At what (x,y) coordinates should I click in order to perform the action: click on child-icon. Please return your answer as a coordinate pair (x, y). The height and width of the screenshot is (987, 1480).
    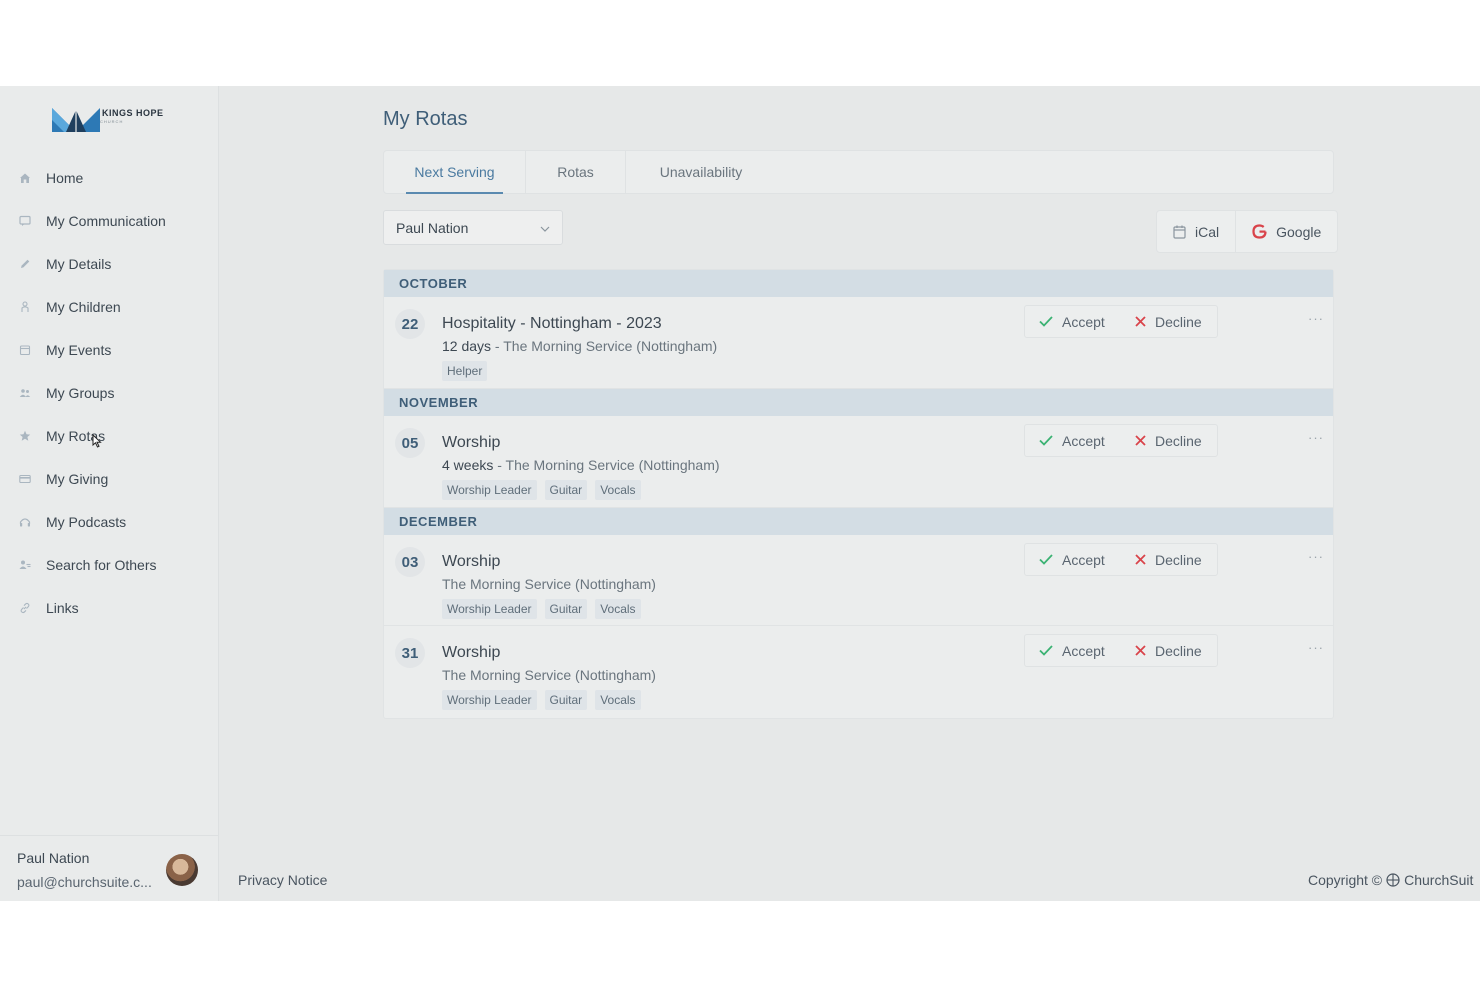
    Looking at the image, I should click on (24, 306).